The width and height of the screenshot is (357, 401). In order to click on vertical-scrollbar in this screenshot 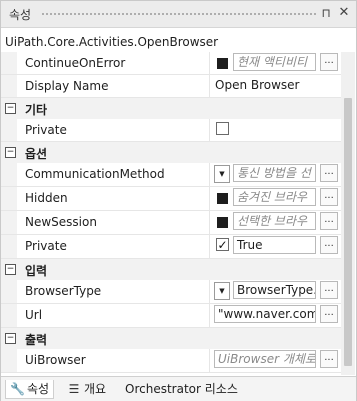, I will do `click(348, 213)`.